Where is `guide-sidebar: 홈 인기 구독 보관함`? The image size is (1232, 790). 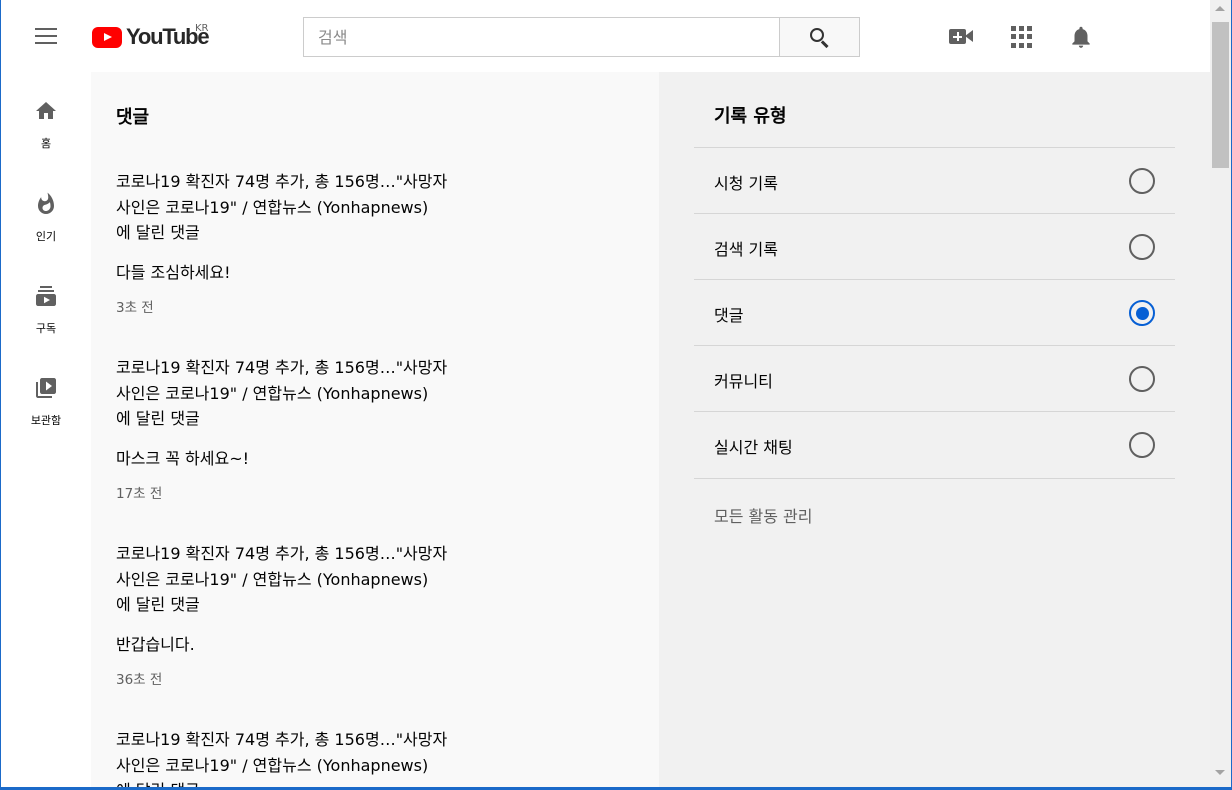 guide-sidebar: 홈 인기 구독 보관함 is located at coordinates (46, 429).